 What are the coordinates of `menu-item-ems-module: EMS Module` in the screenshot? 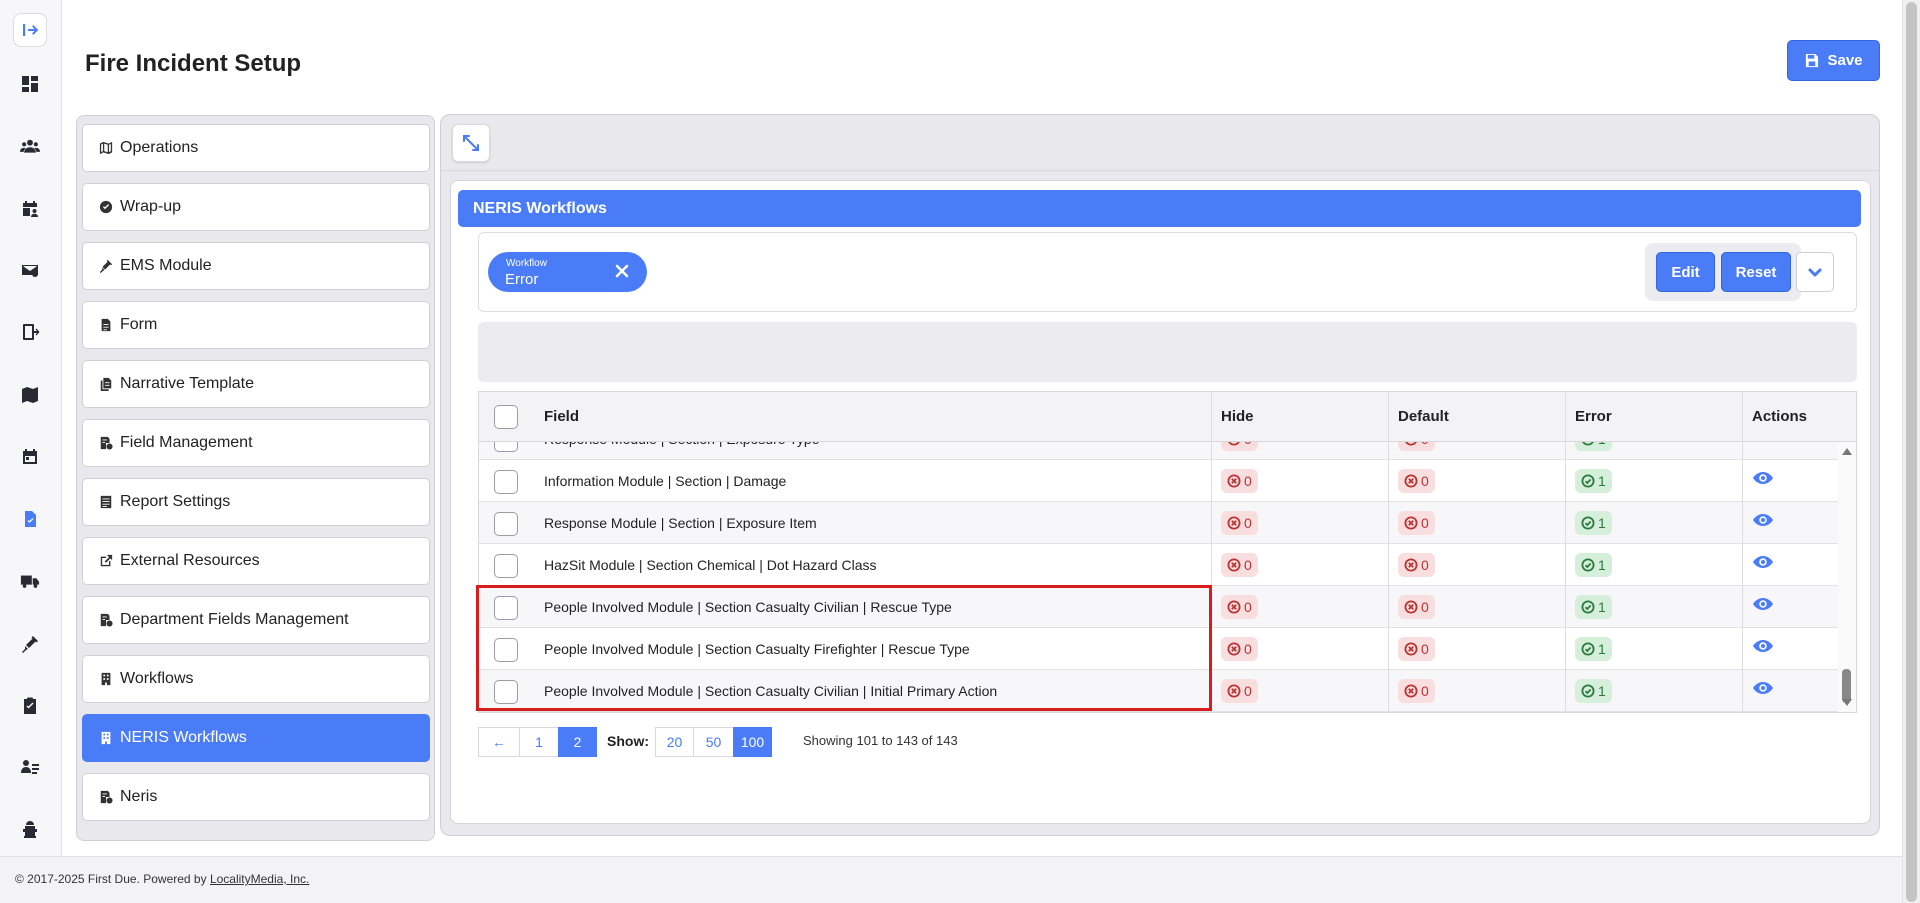 It's located at (256, 266).